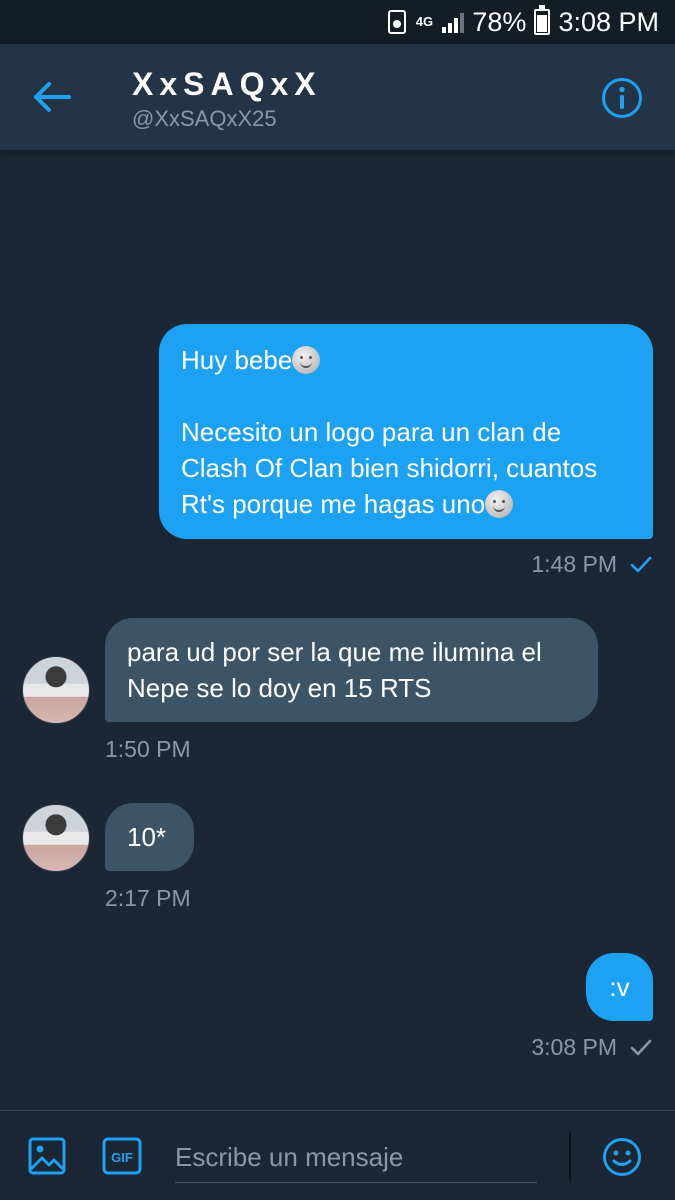 This screenshot has width=675, height=1200. Describe the element at coordinates (149, 837) in the screenshot. I see `message-bubble-received: 10*` at that location.